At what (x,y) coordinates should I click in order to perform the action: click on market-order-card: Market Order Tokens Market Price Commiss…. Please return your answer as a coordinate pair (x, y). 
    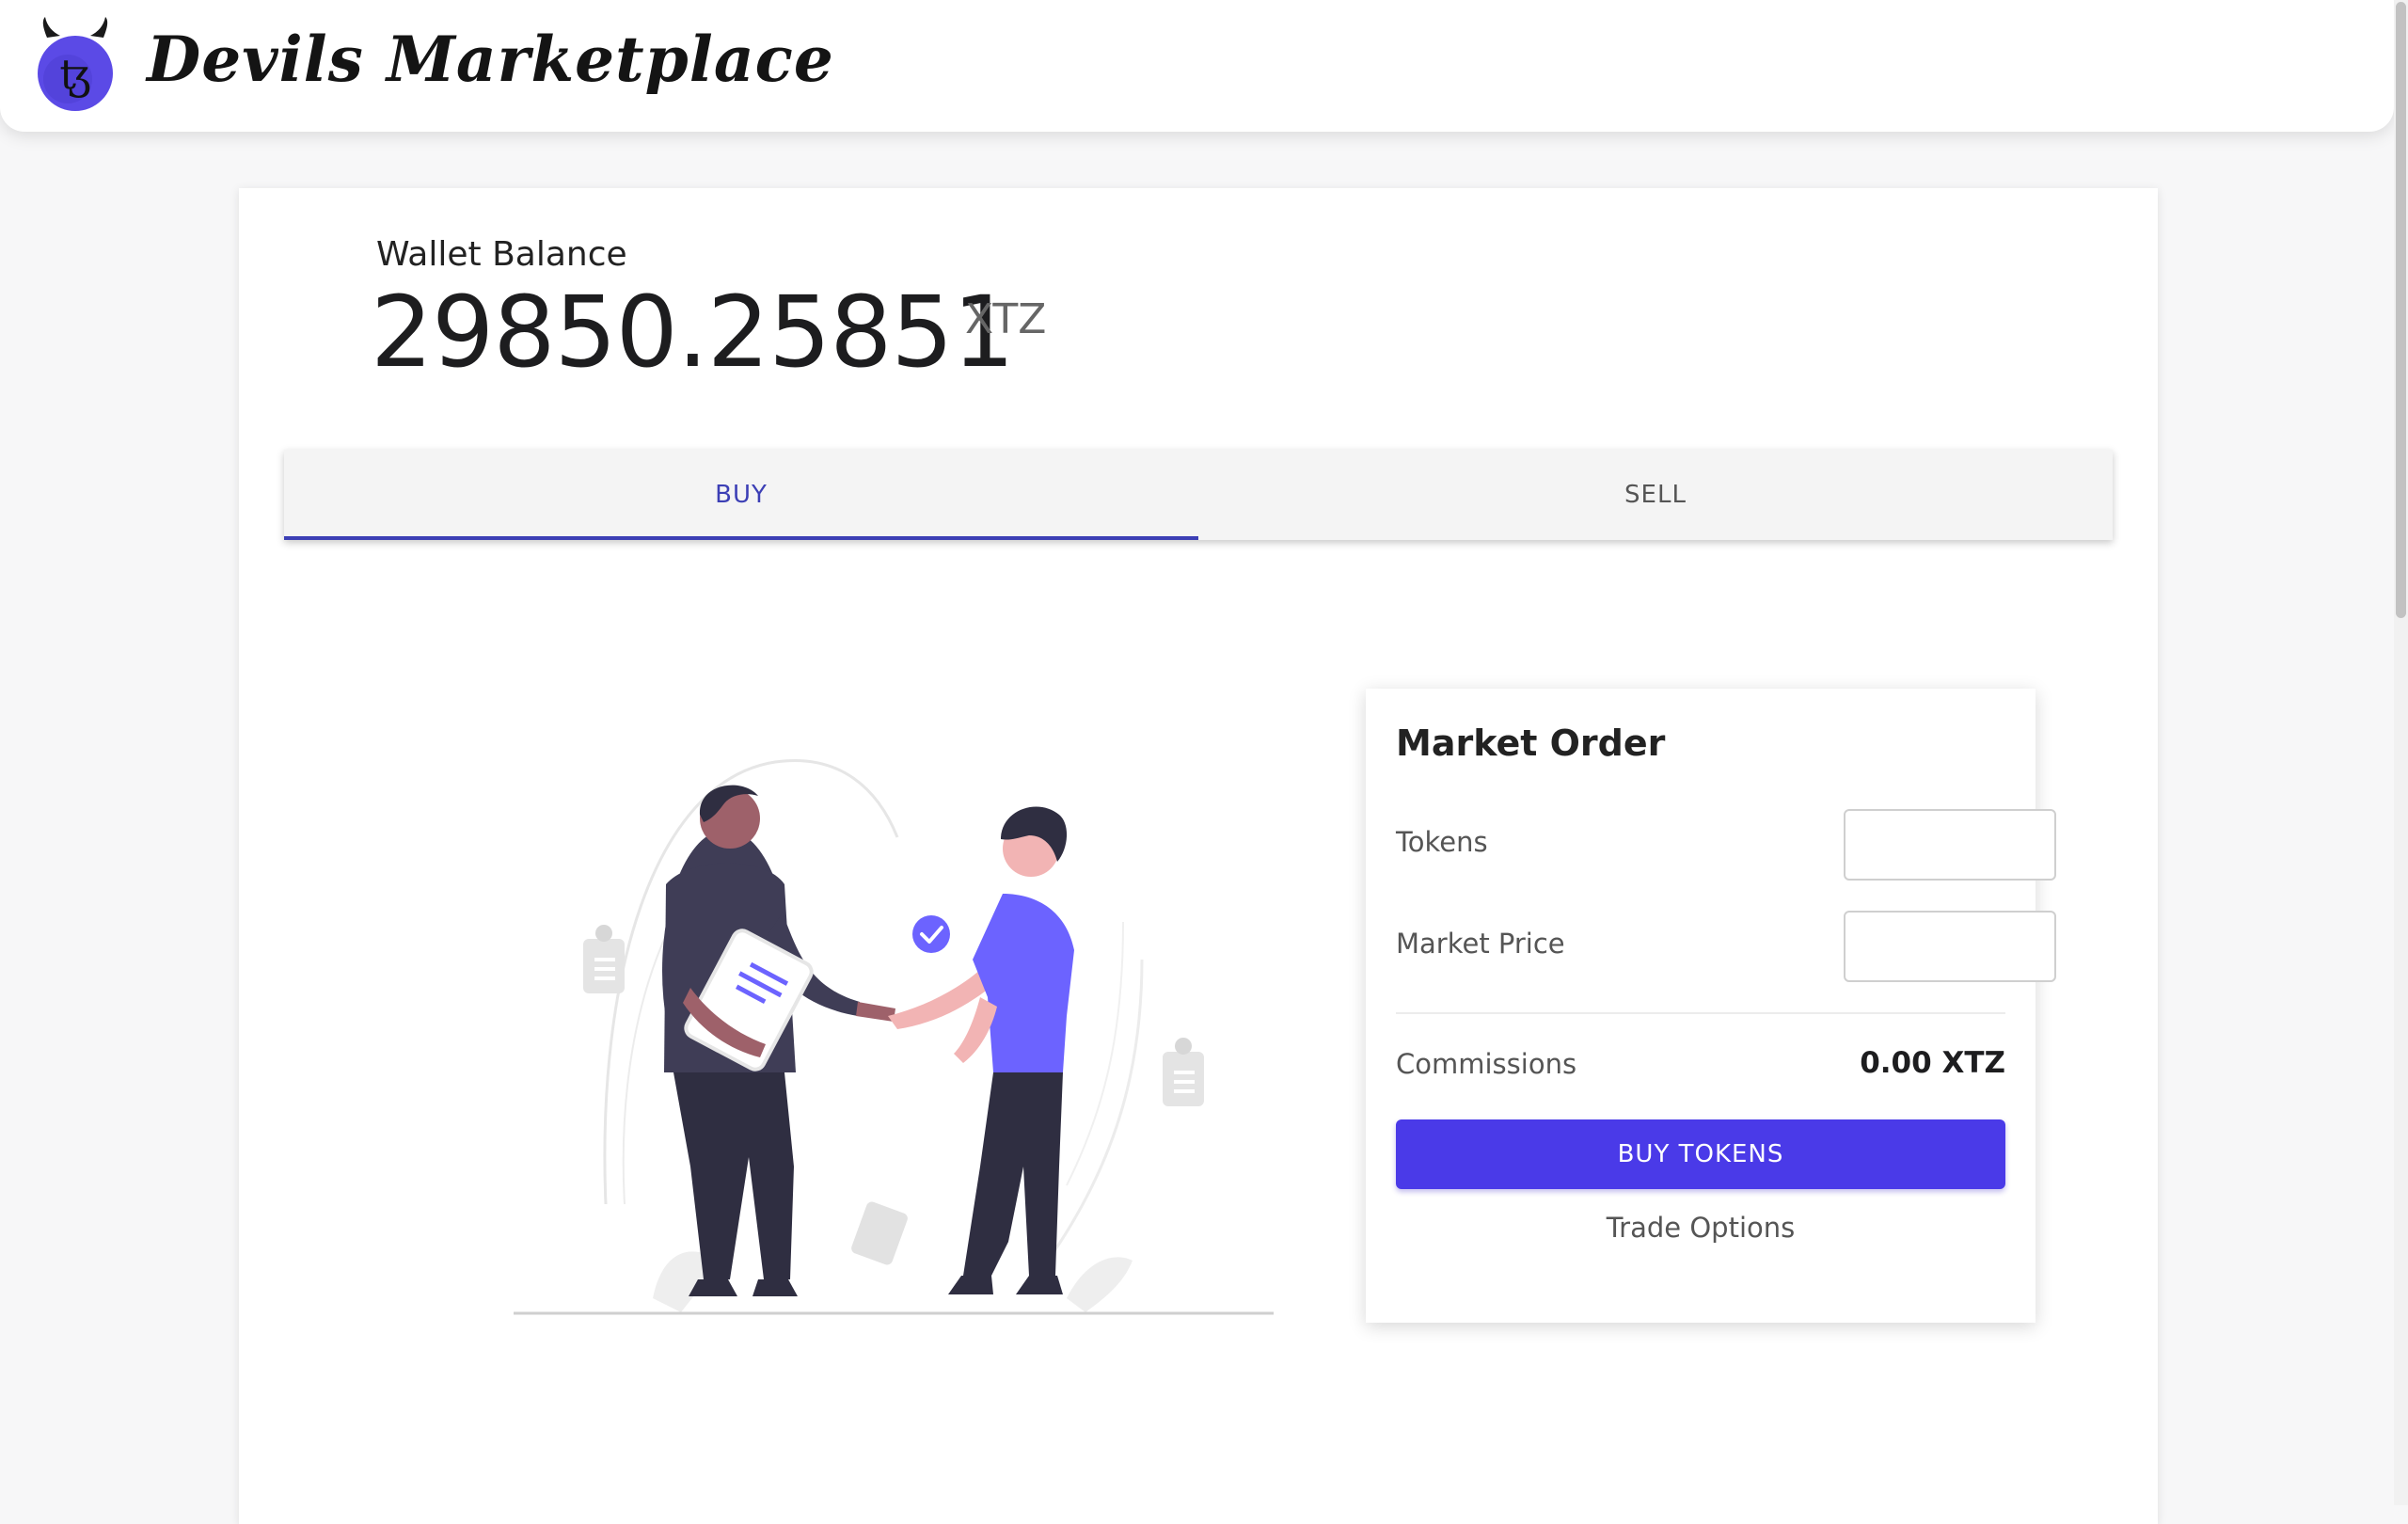
    Looking at the image, I should click on (1711, 1006).